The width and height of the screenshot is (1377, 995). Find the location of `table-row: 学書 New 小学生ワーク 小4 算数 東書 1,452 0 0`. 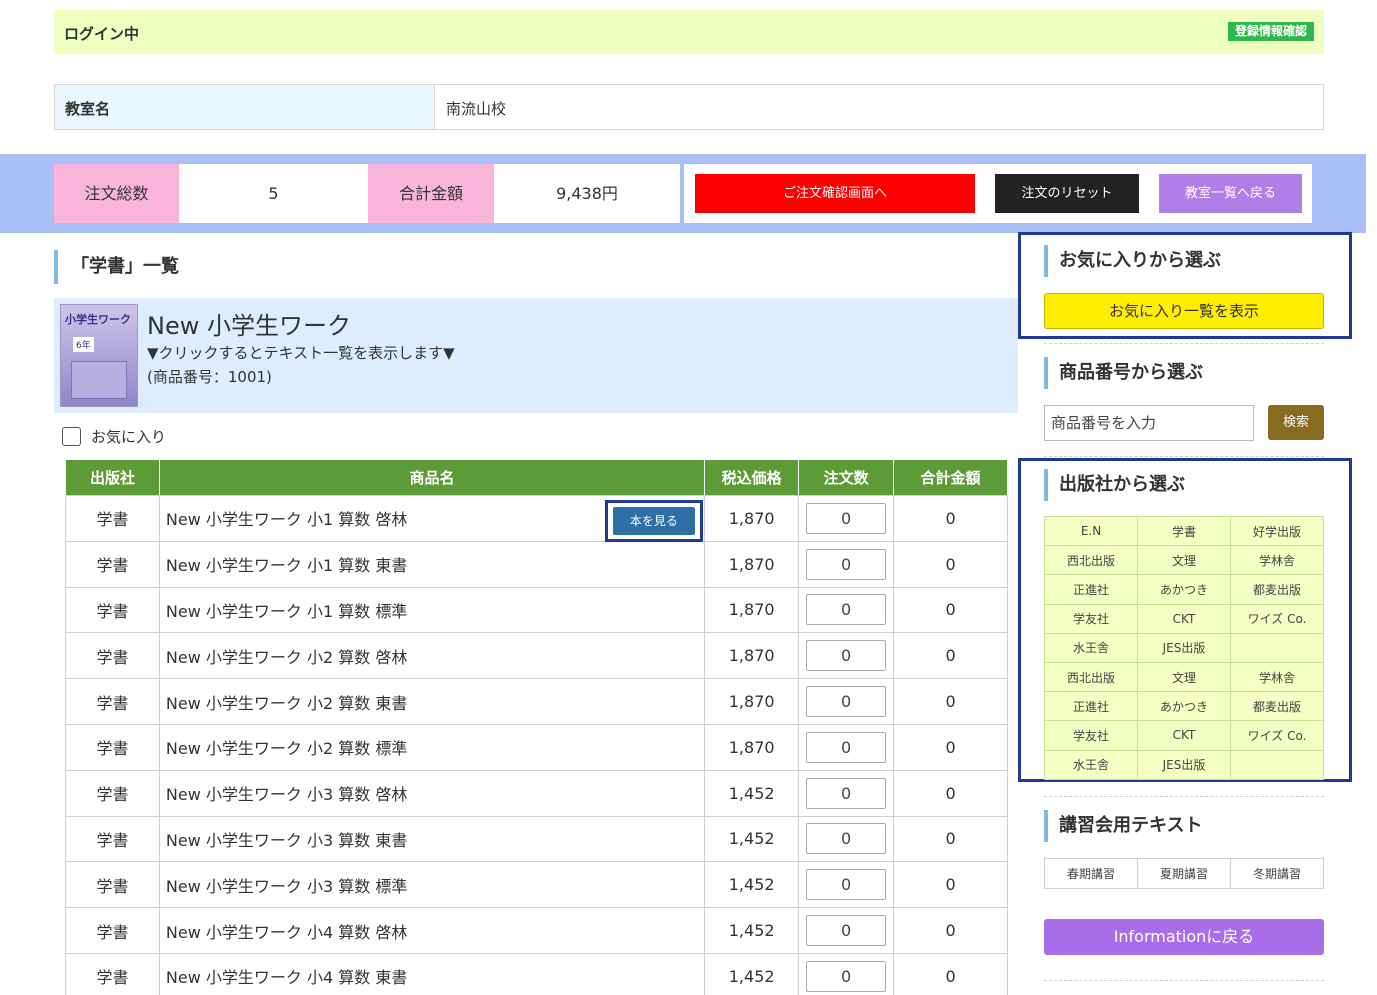

table-row: 学書 New 小学生ワーク 小4 算数 東書 1,452 0 0 is located at coordinates (536, 973).